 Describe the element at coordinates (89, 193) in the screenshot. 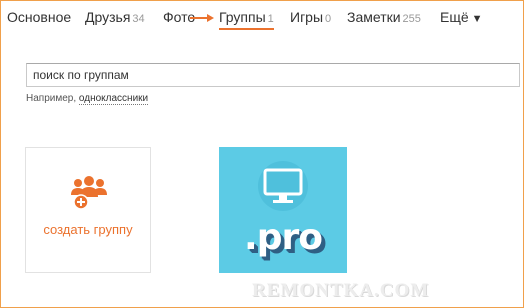

I see `add-group-icon` at that location.